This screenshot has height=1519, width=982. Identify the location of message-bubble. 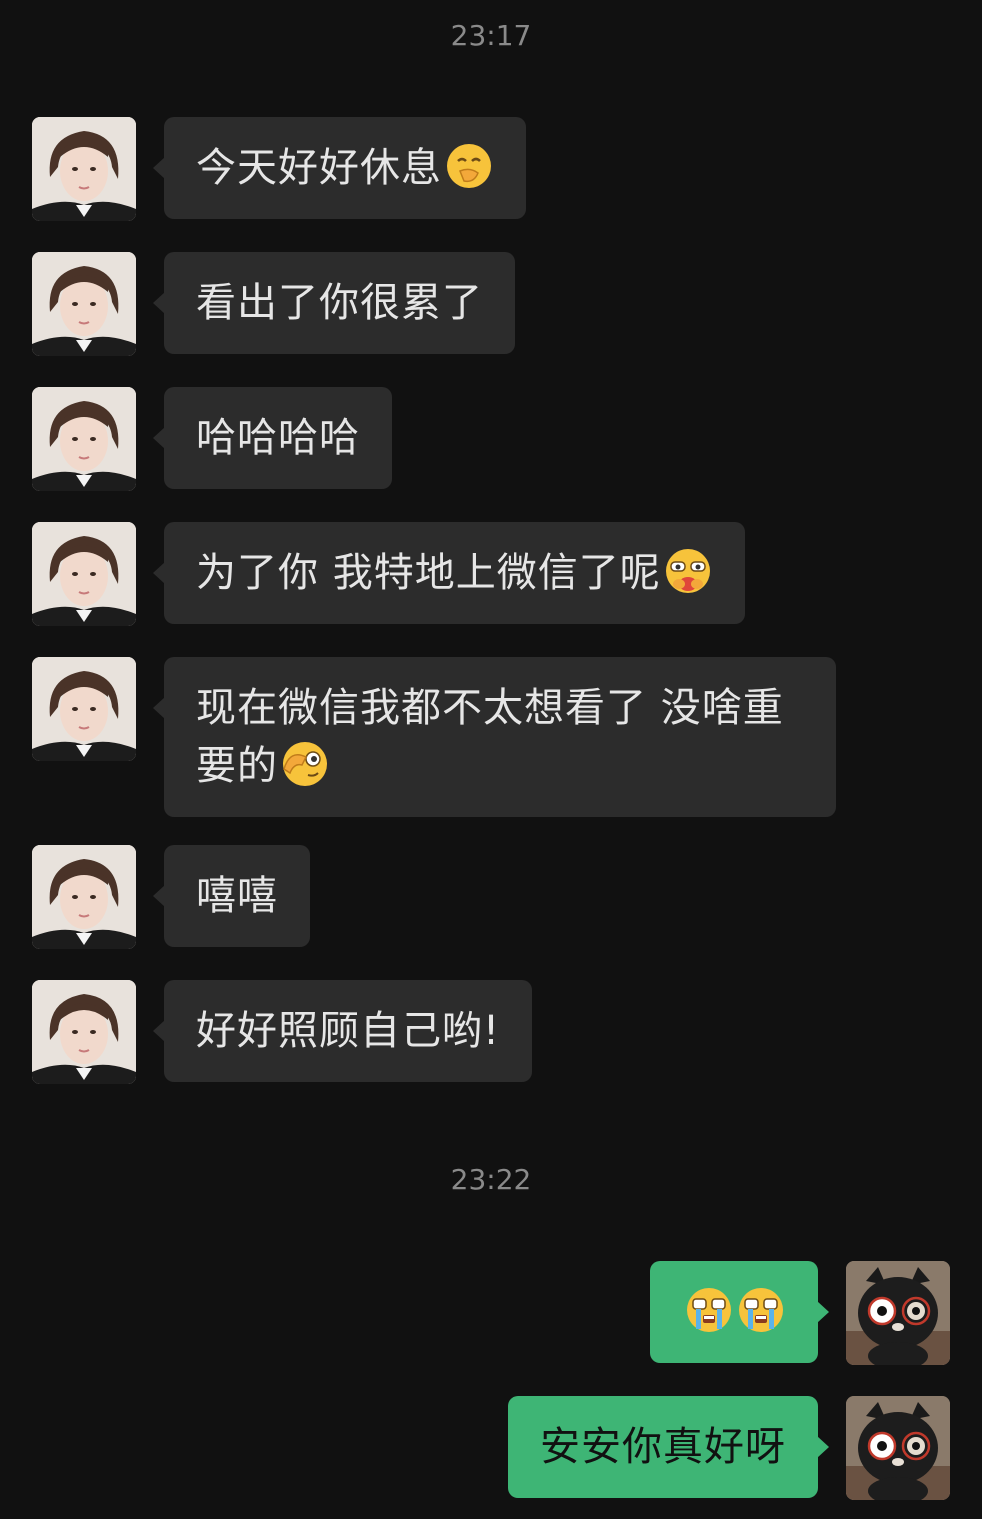
(739, 1312).